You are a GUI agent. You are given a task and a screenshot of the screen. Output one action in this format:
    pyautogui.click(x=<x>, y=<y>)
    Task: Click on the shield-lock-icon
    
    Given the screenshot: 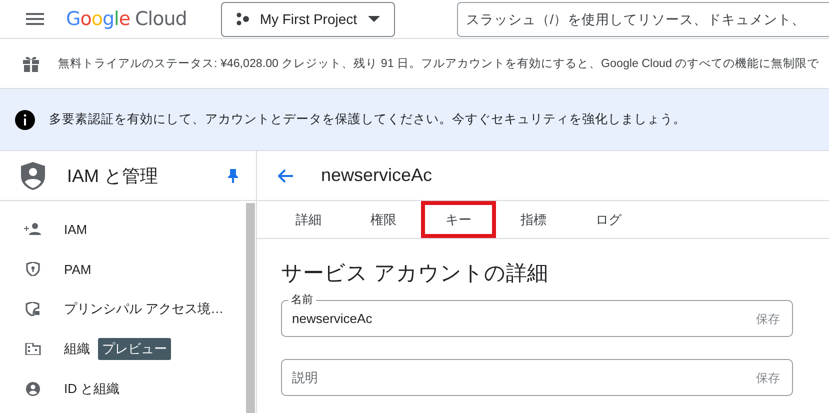 What is the action you would take?
    pyautogui.click(x=33, y=309)
    